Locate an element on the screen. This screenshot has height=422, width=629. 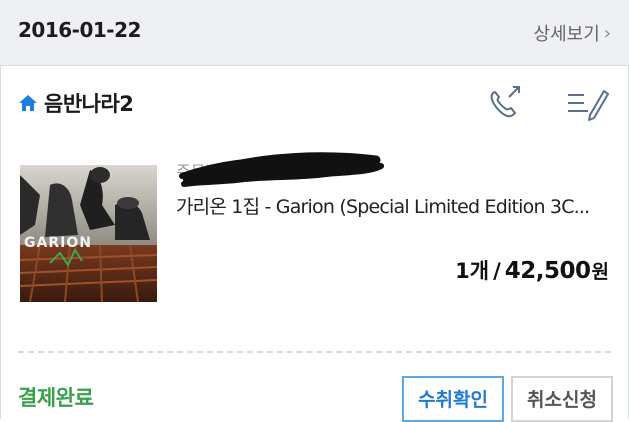
phone-icon is located at coordinates (505, 103).